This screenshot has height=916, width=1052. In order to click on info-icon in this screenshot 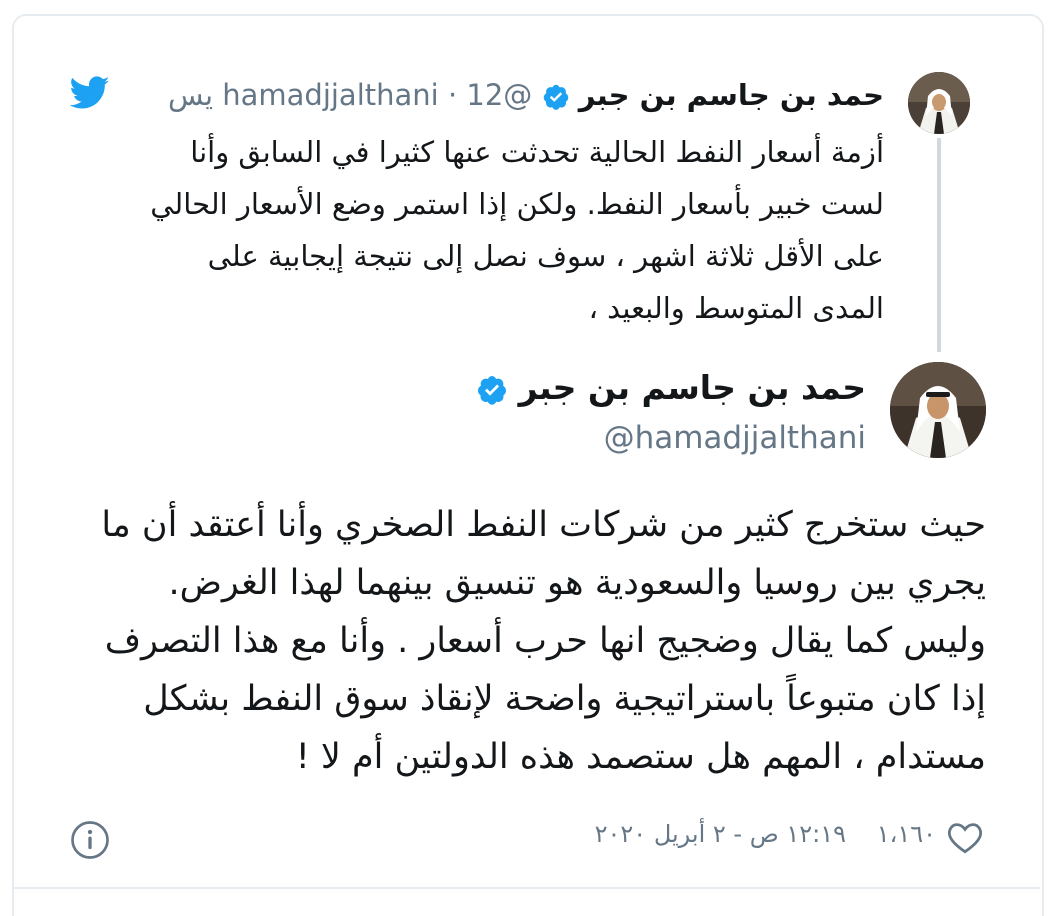, I will do `click(90, 840)`.